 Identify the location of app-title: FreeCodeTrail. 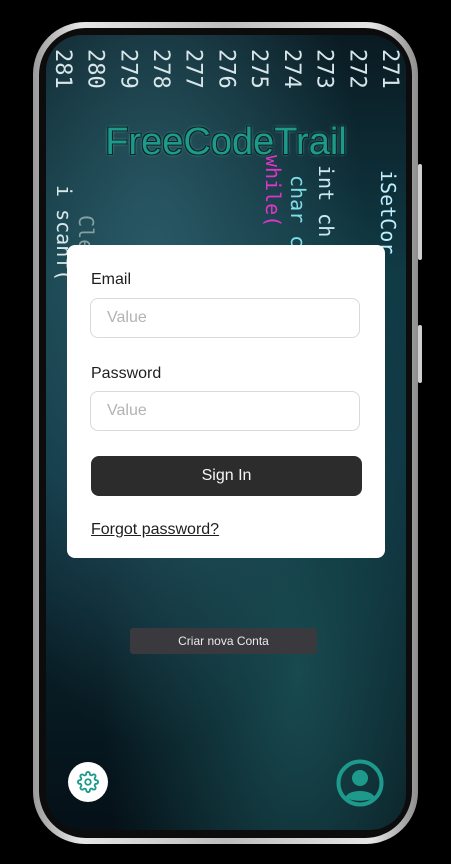
(226, 142).